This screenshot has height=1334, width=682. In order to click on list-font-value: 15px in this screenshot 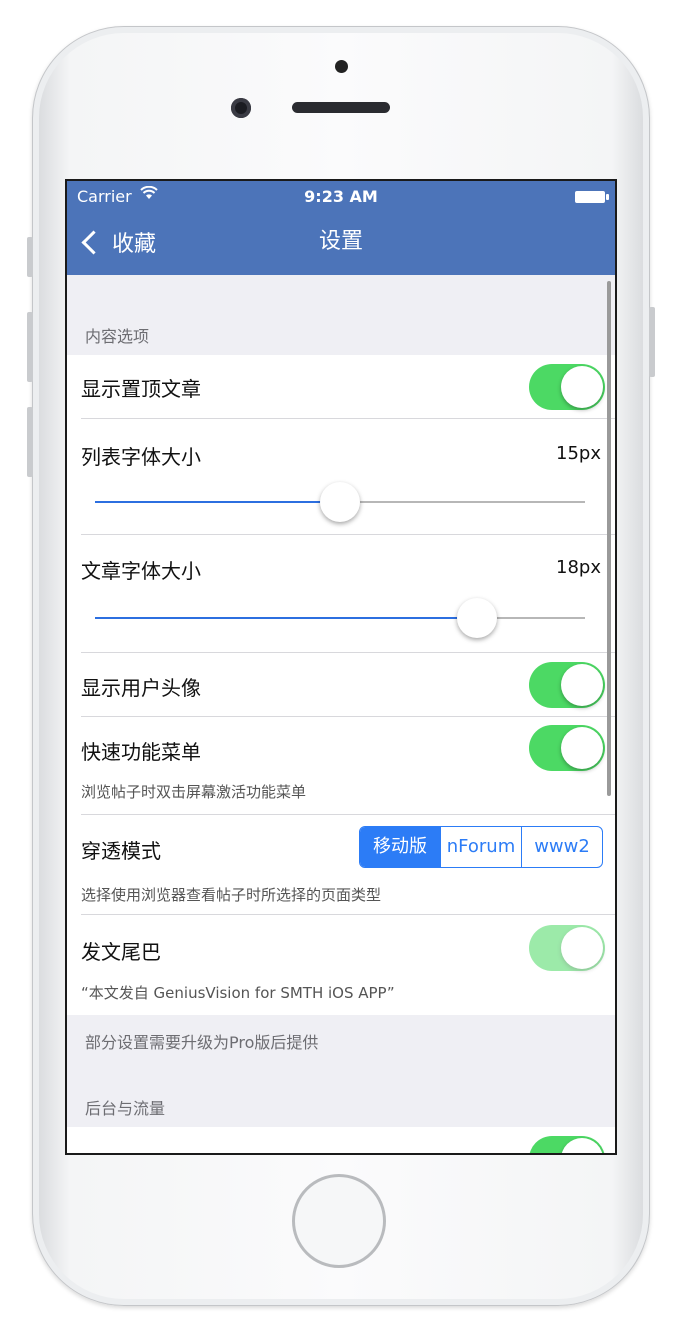, I will do `click(578, 453)`.